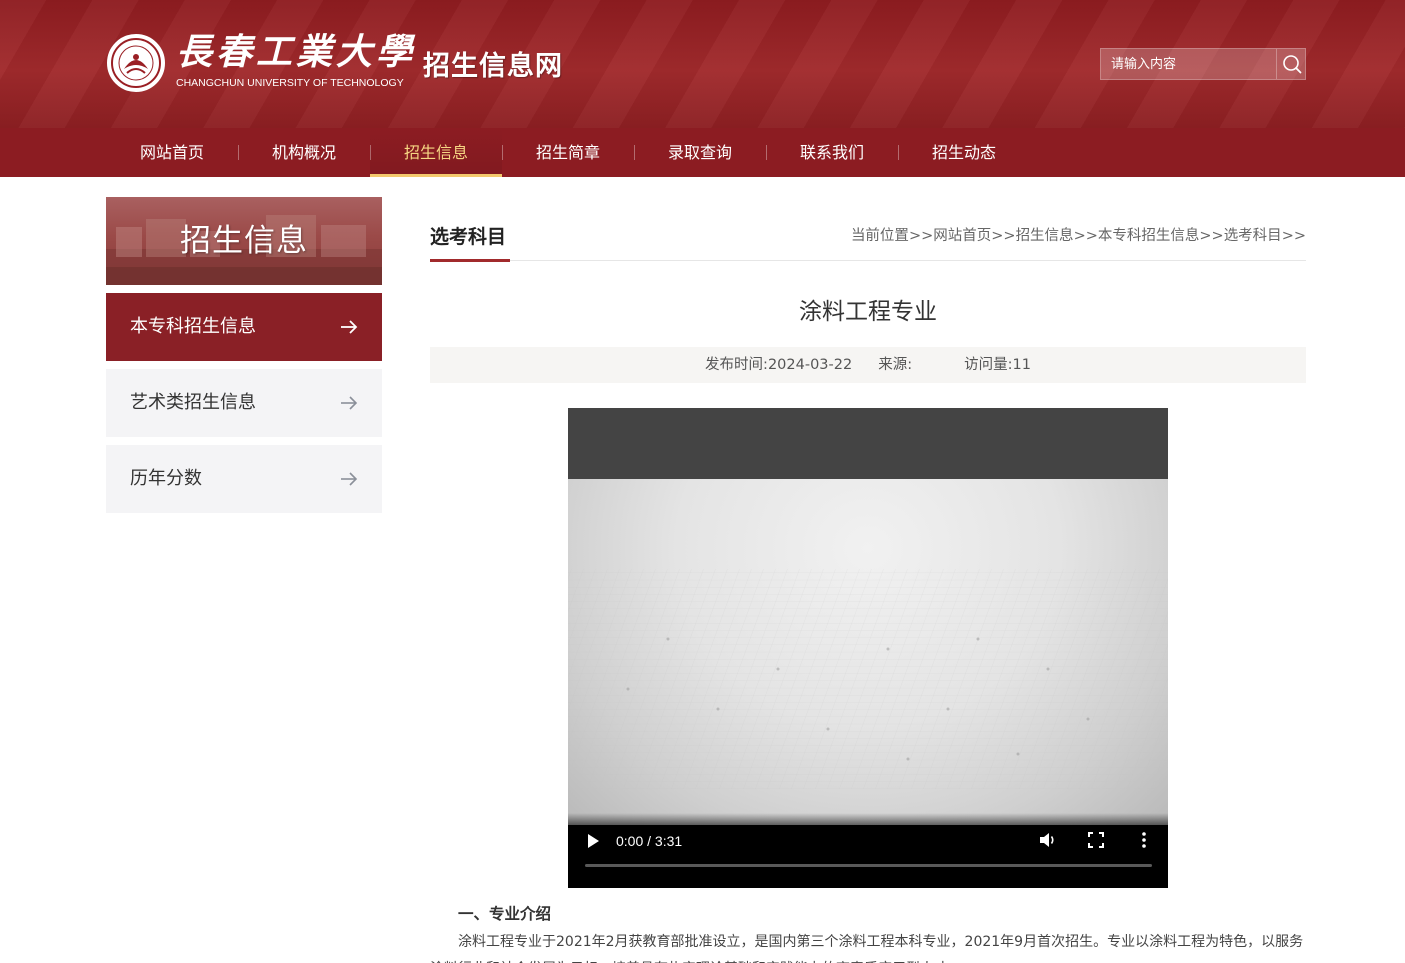 This screenshot has width=1405, height=963. I want to click on site-title: 招生信息网, so click(493, 63).